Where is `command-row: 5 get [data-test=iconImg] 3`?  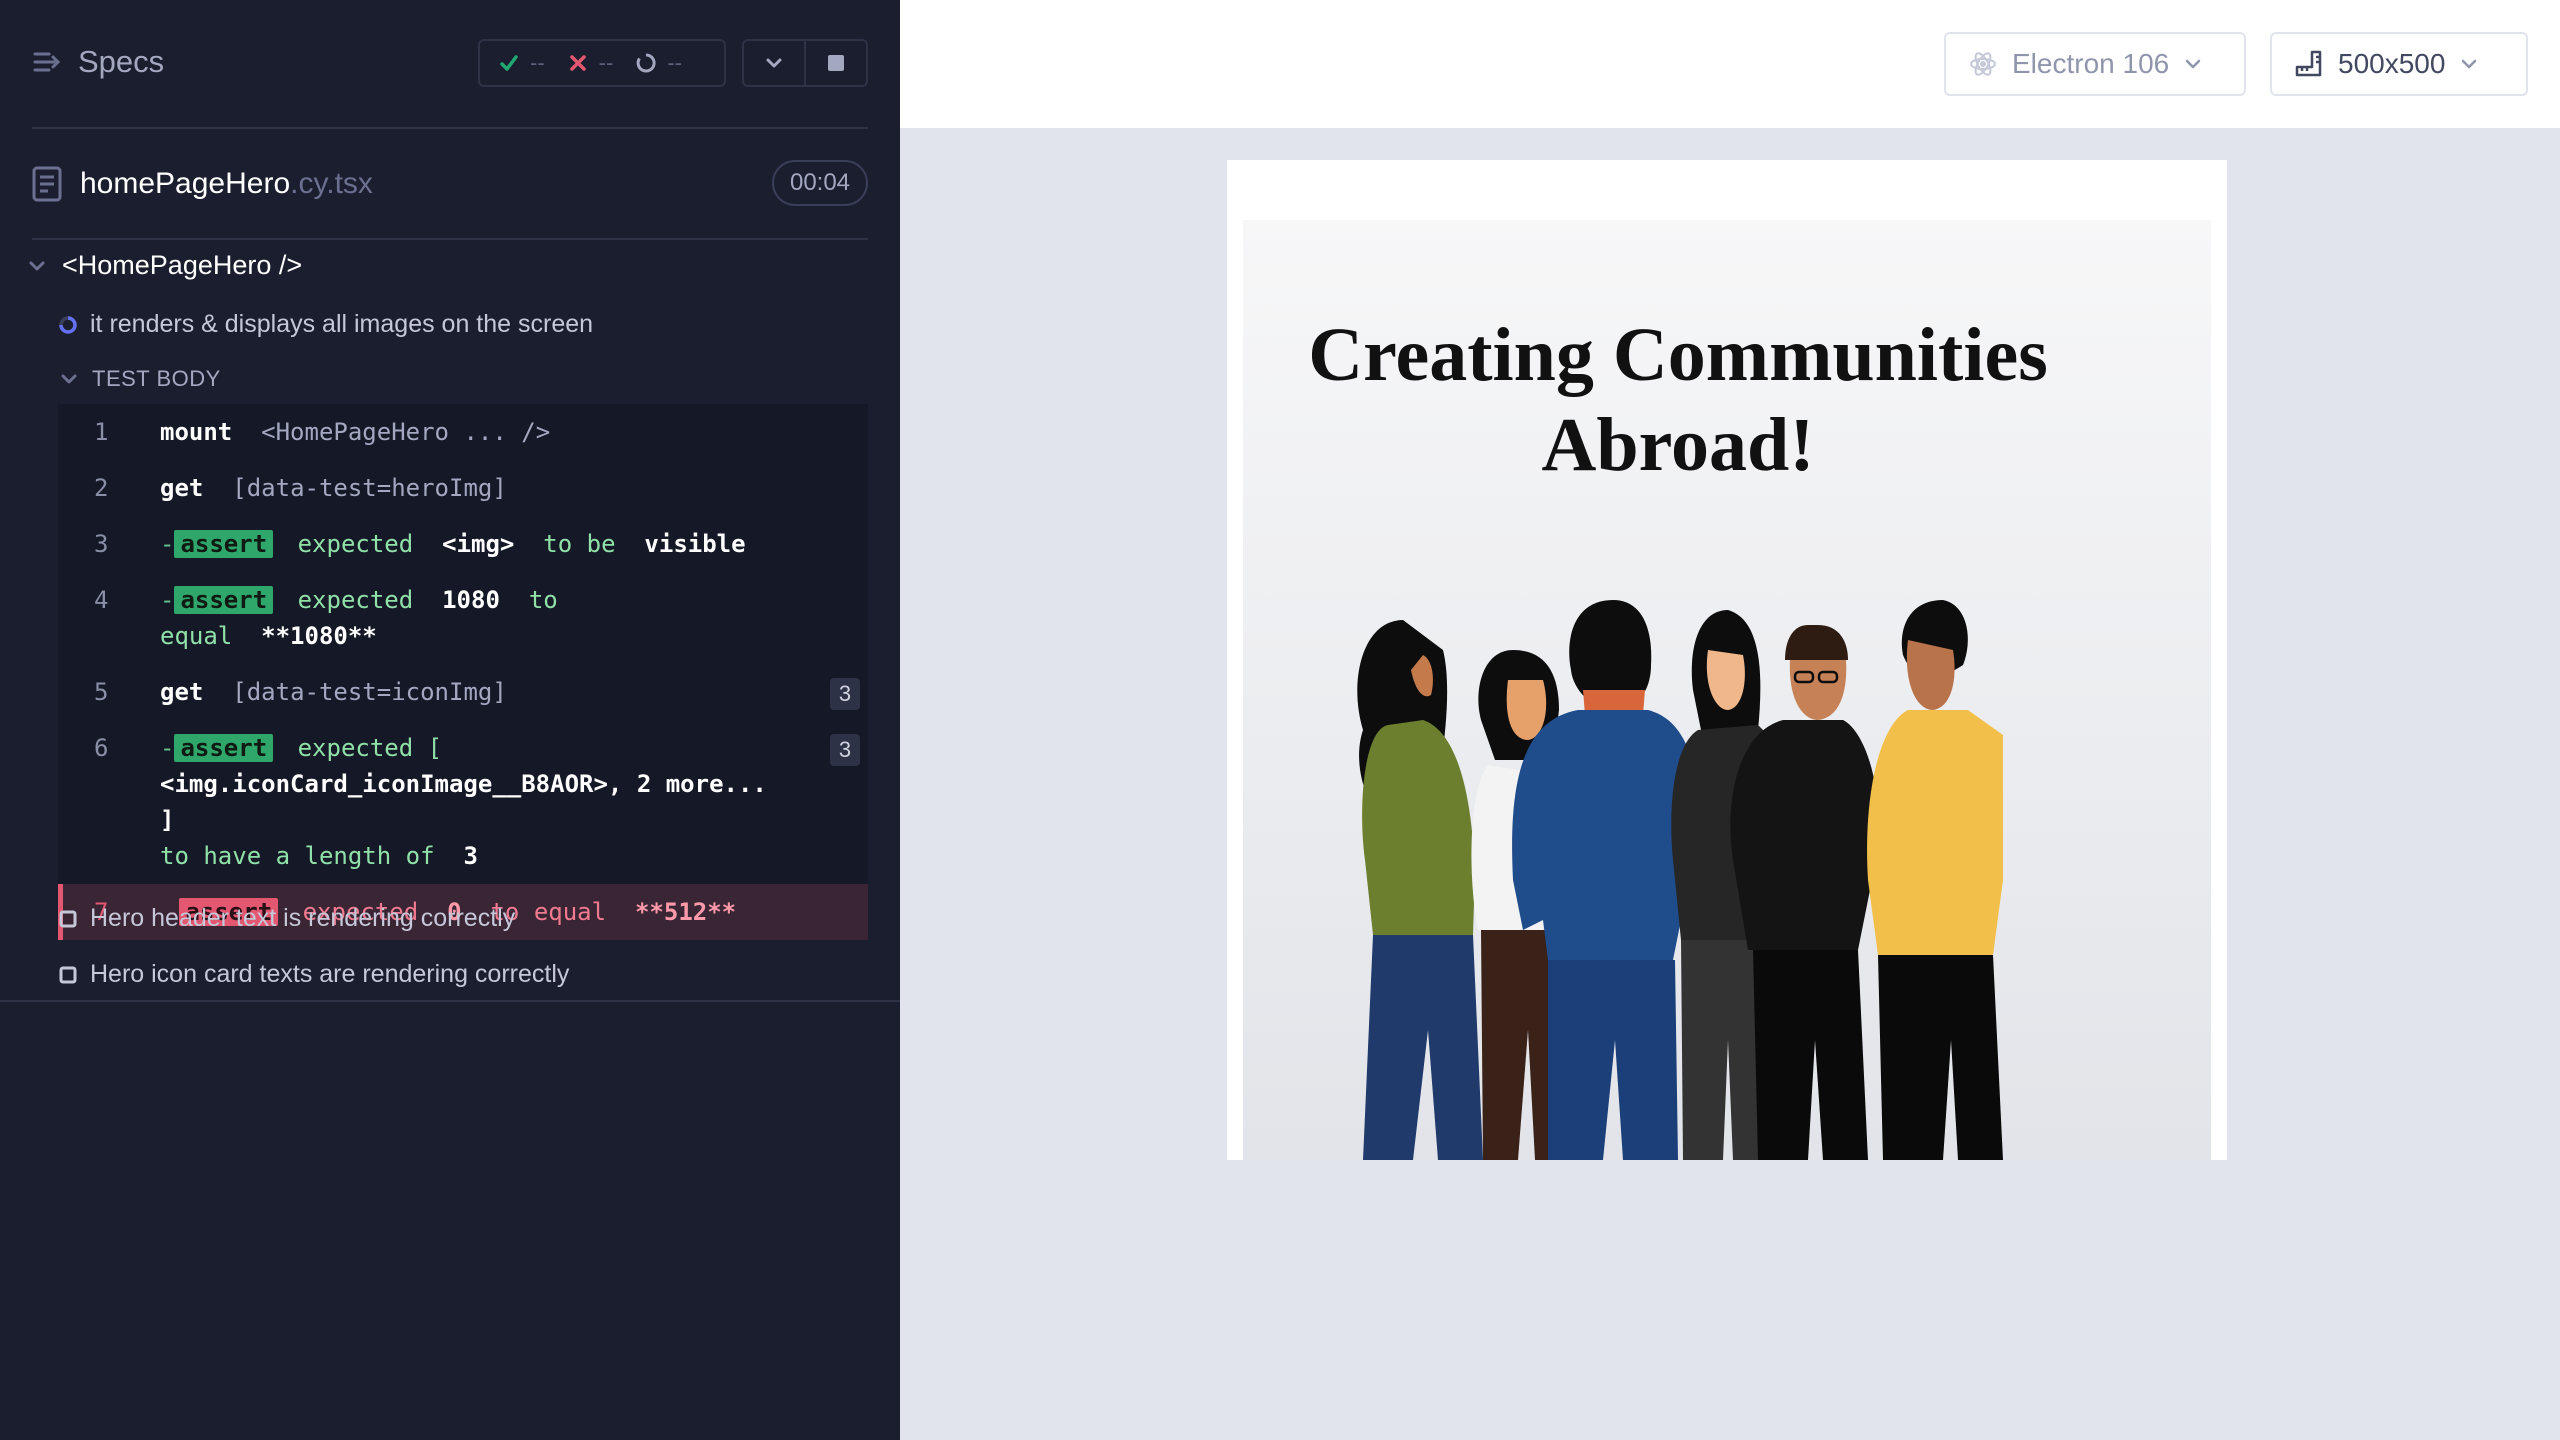
command-row: 5 get [data-test=iconImg] 3 is located at coordinates (463, 692).